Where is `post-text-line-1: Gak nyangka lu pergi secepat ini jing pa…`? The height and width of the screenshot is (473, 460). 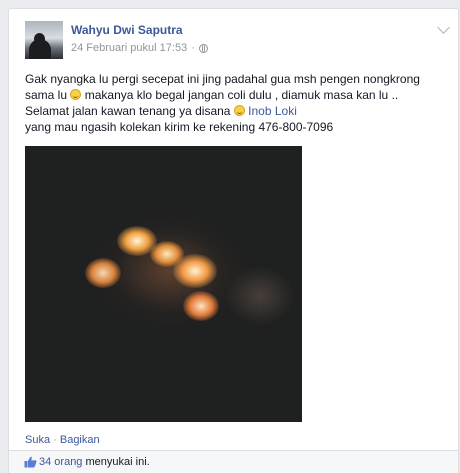
post-text-line-1: Gak nyangka lu pergi secepat ini jing pa… is located at coordinates (222, 79).